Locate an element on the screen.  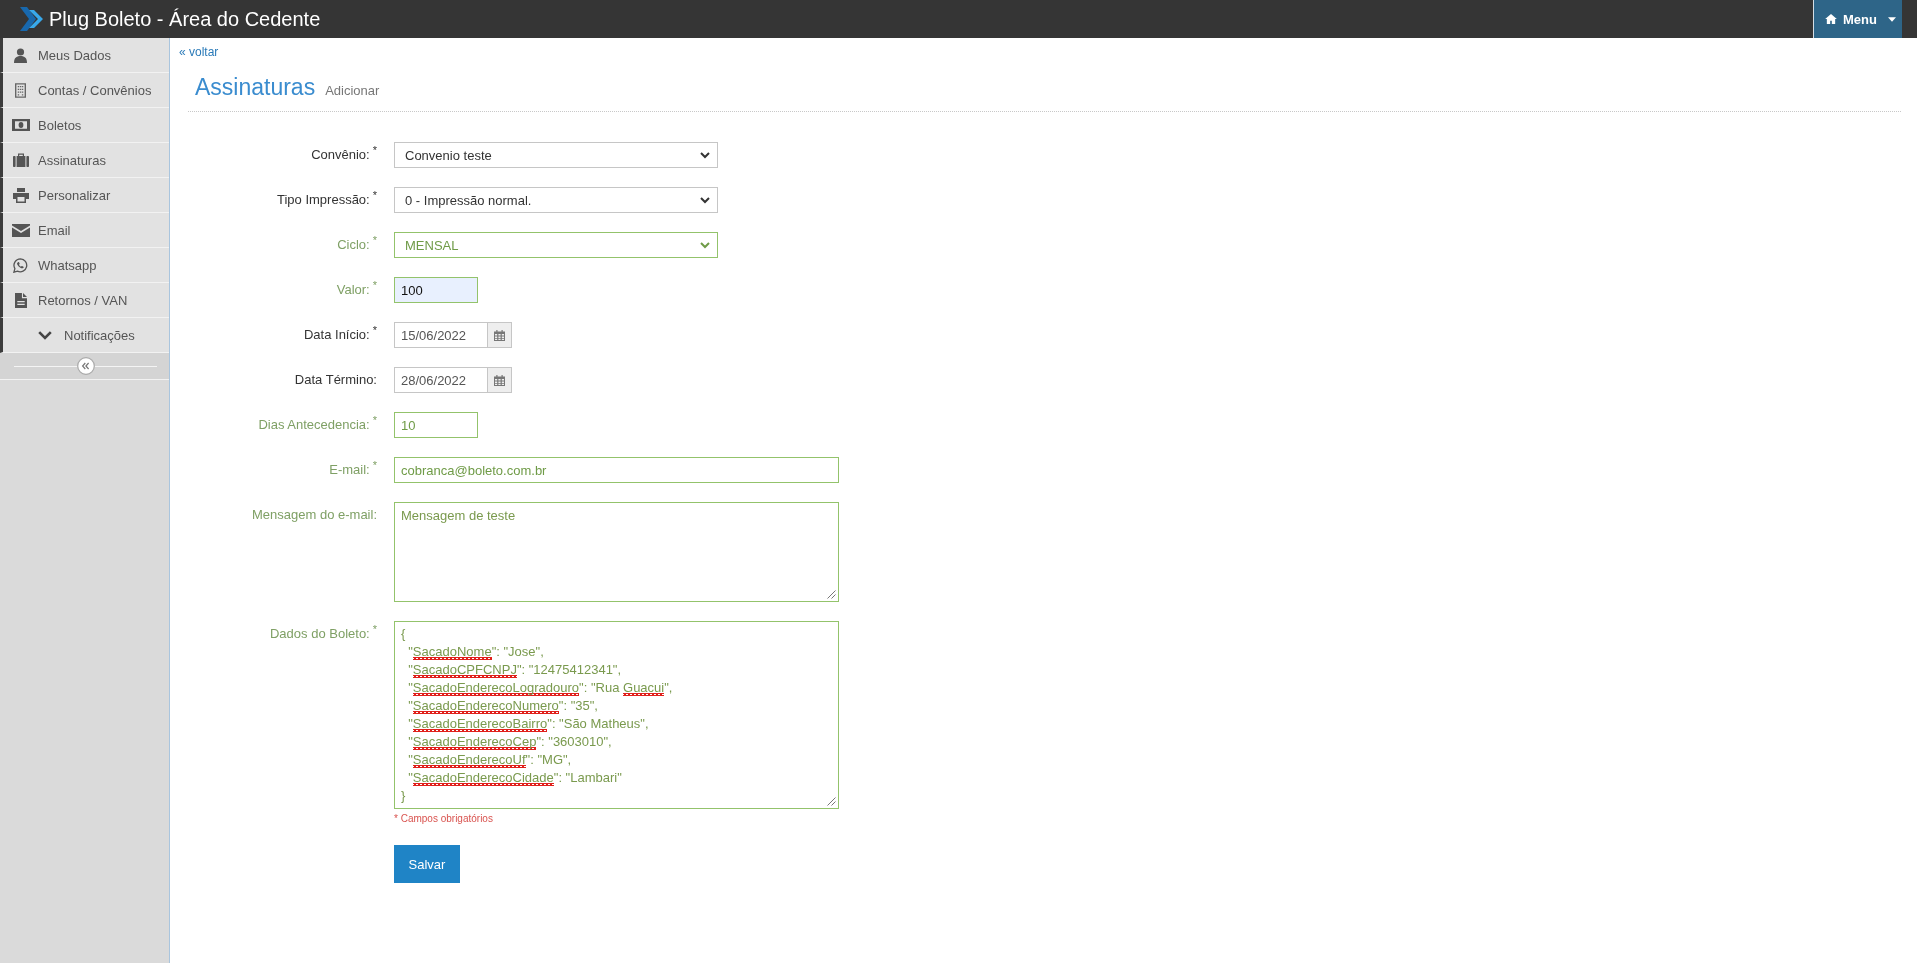
app-title: Plug Boleto - Área do Cedente is located at coordinates (185, 19).